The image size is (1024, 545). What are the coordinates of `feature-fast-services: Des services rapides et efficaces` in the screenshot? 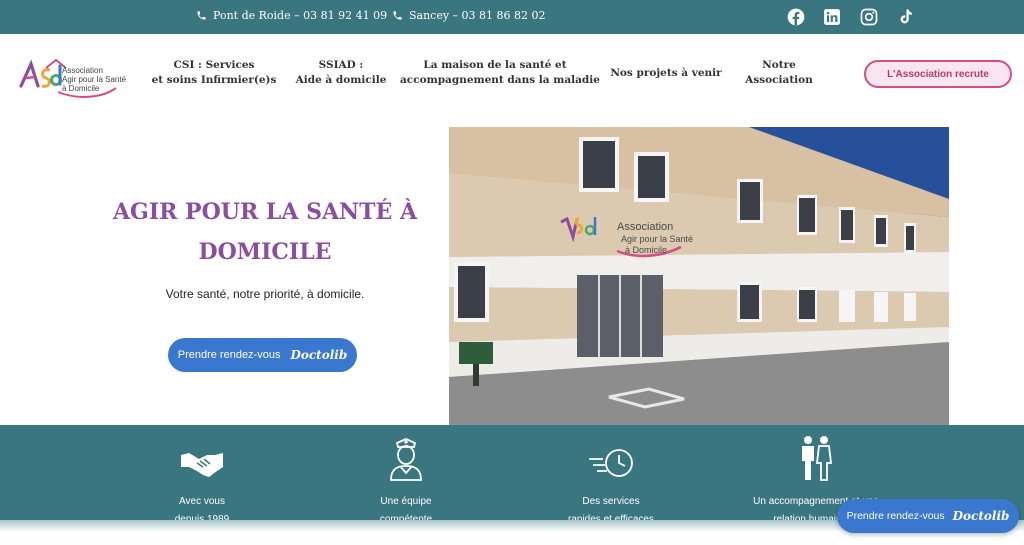 It's located at (611, 482).